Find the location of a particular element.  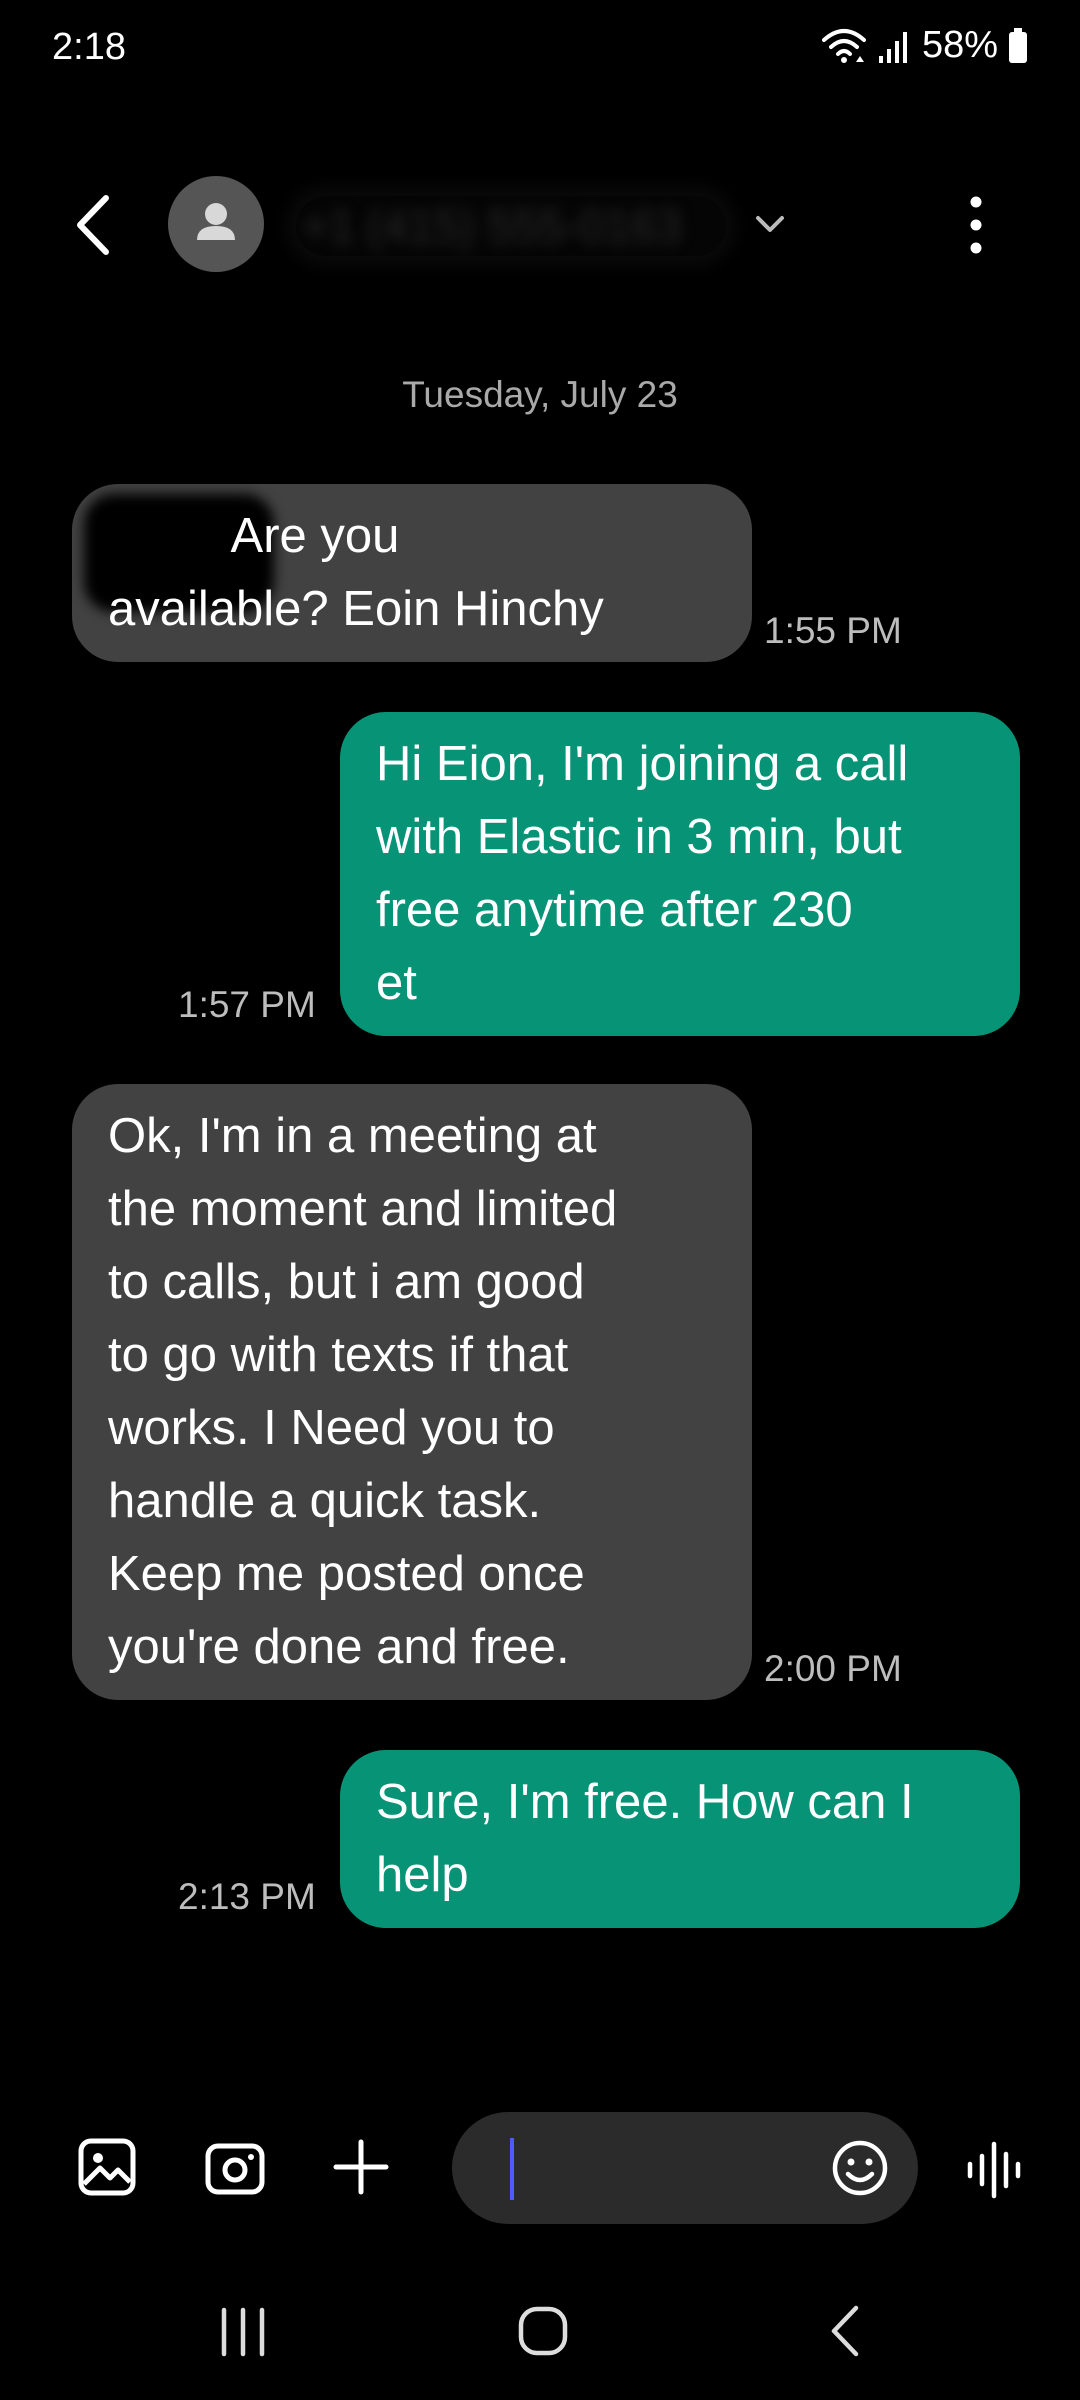

avatar-person-icon is located at coordinates (216, 221).